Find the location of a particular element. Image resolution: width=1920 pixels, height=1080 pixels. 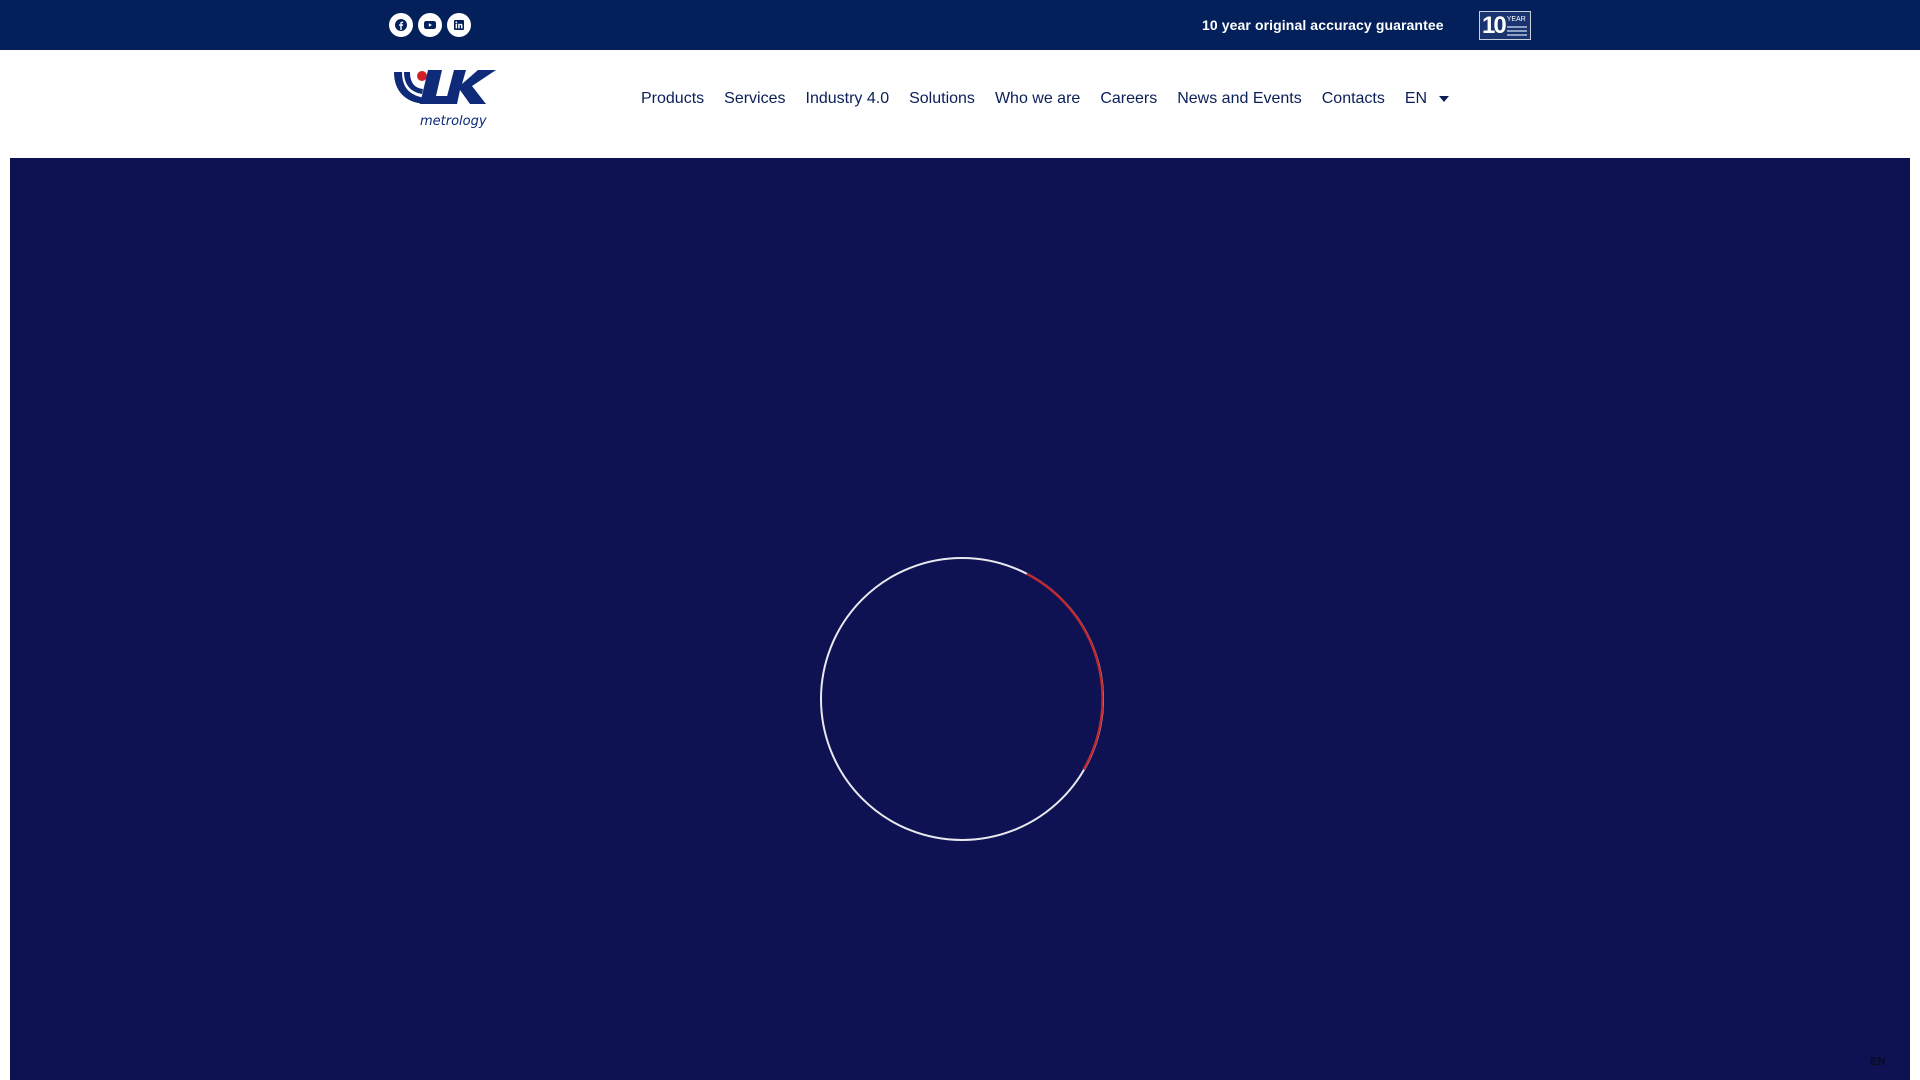

language-selector: EN is located at coordinates (1427, 99).